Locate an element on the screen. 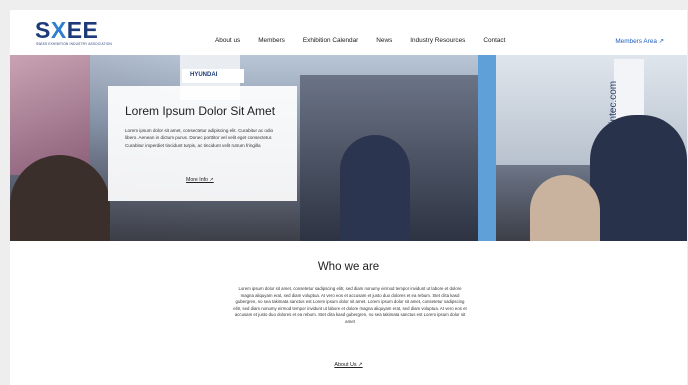 The image size is (688, 385). hero-photo-person-left is located at coordinates (60, 198).